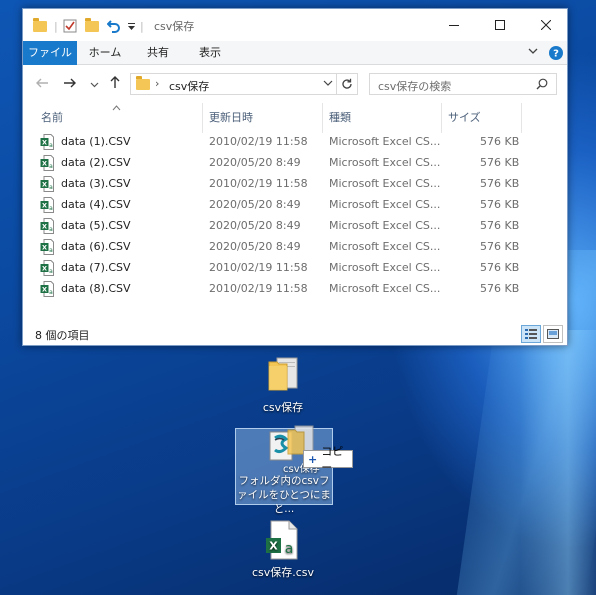 The width and height of the screenshot is (596, 595). Describe the element at coordinates (244, 84) in the screenshot. I see `address-bar: › csv保存` at that location.